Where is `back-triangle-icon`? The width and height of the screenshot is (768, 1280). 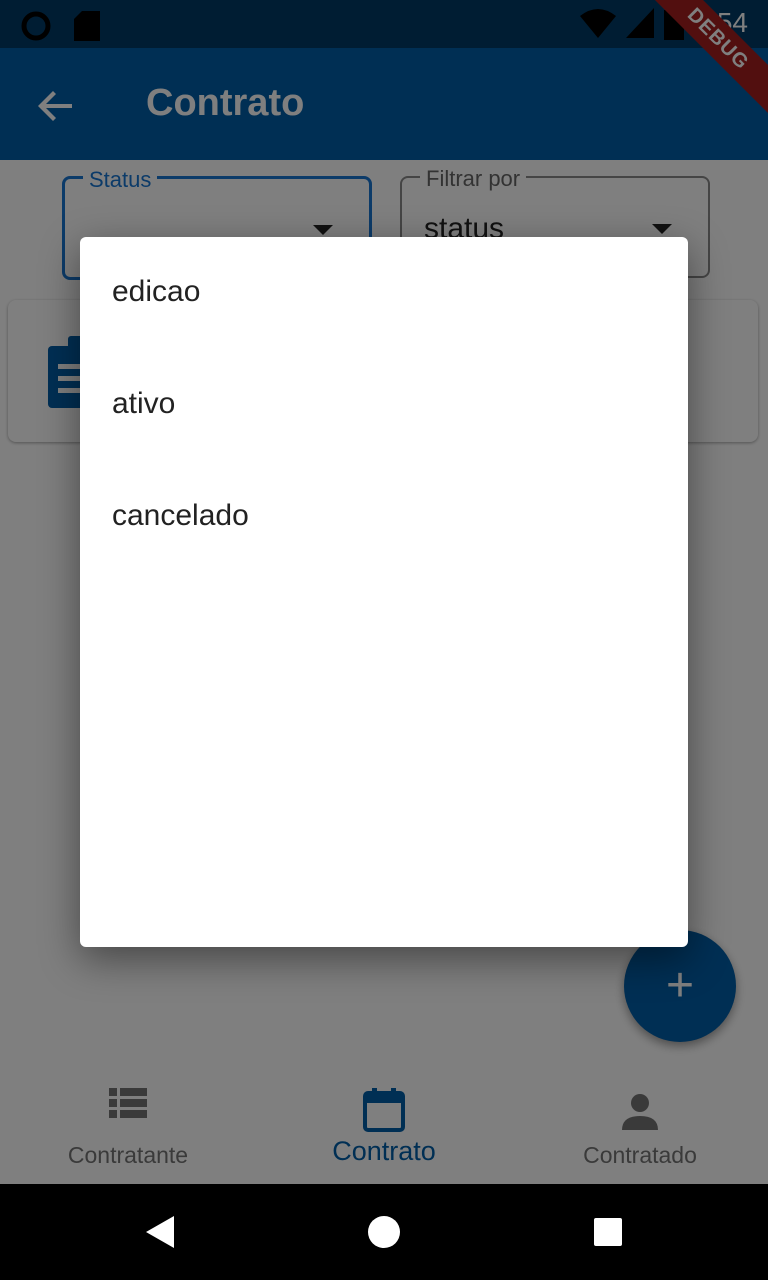
back-triangle-icon is located at coordinates (160, 1232).